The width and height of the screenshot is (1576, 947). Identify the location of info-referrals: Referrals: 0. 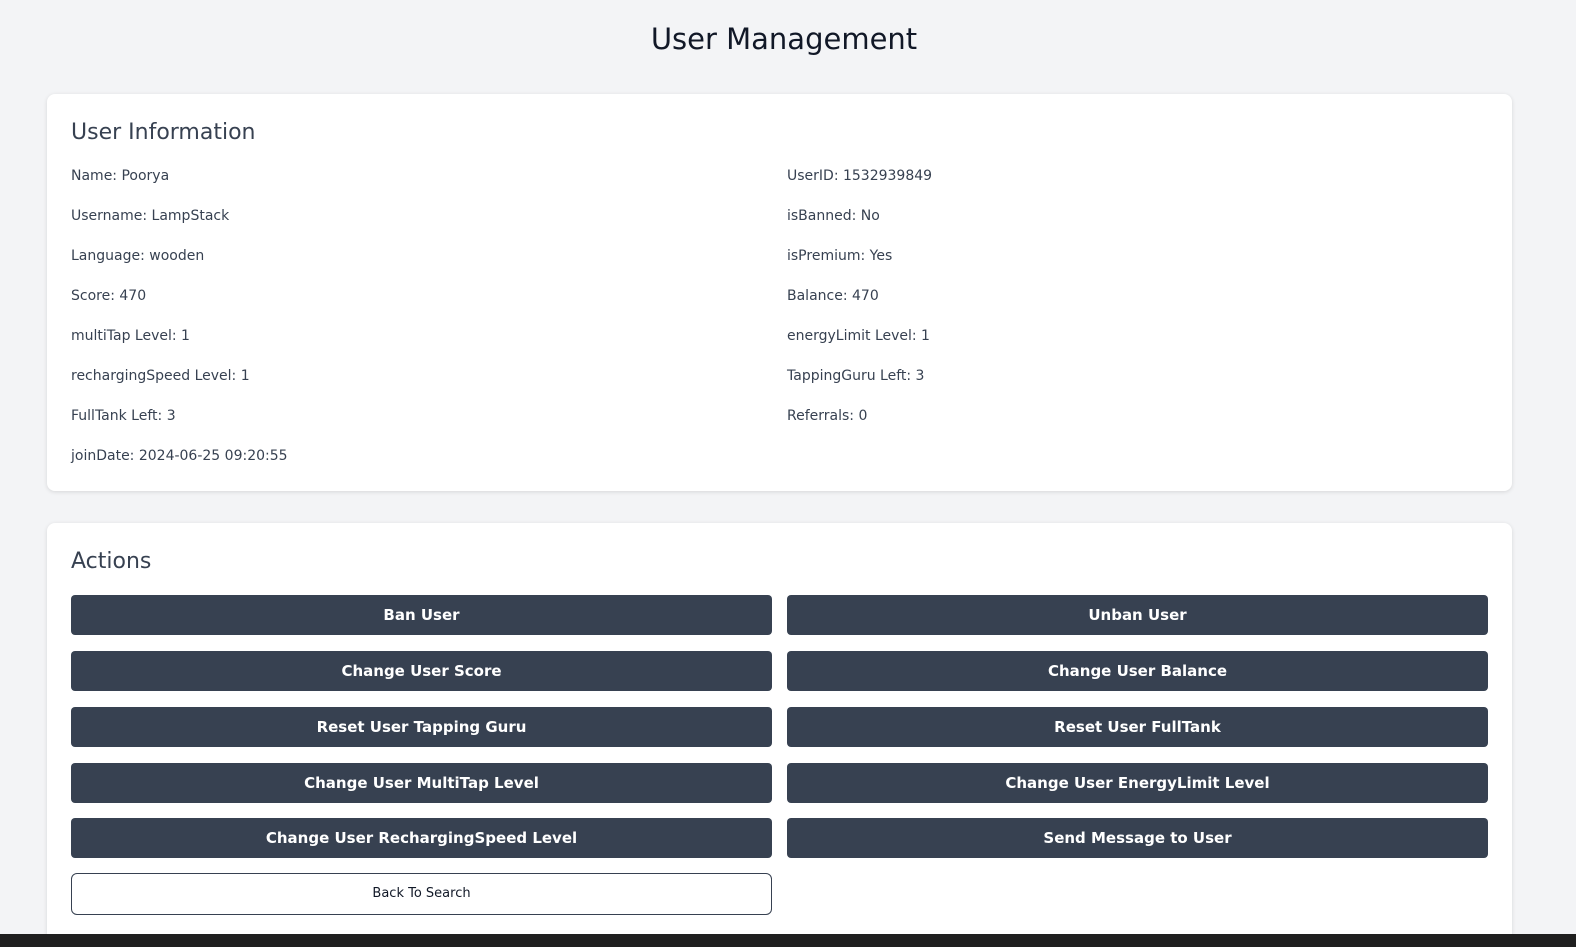
(827, 416).